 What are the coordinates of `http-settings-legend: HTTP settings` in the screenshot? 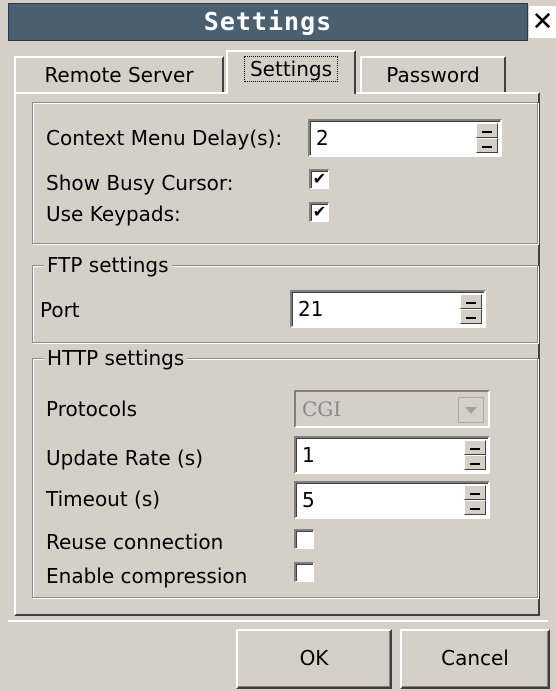 It's located at (116, 358).